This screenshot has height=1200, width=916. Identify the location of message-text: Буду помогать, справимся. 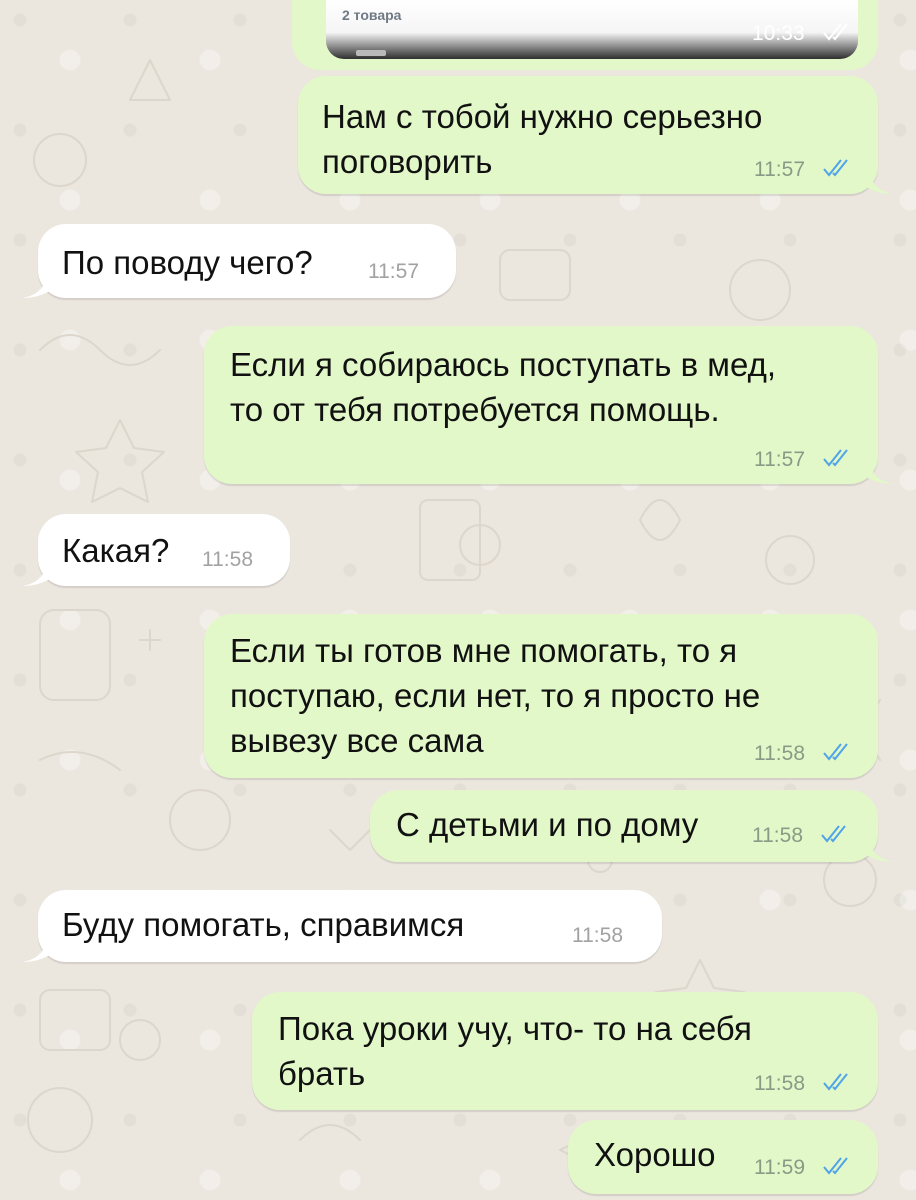
(263, 924).